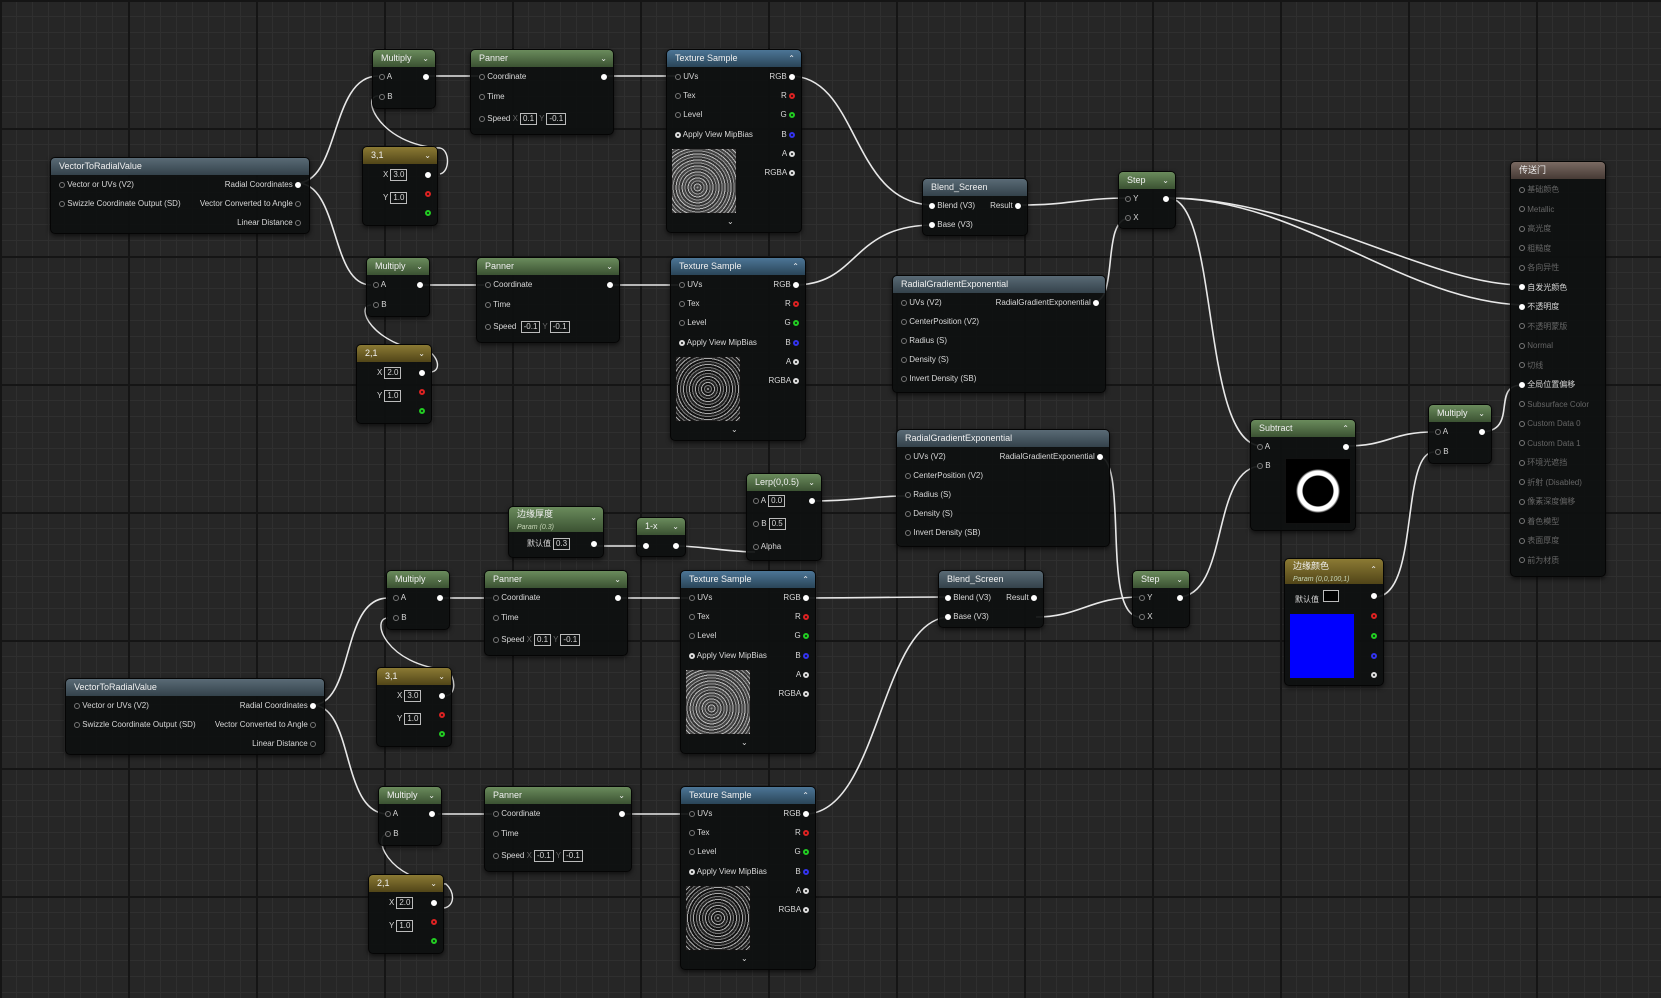 Image resolution: width=1661 pixels, height=998 pixels. I want to click on material-input-pin-row: 高光度, so click(1535, 229).